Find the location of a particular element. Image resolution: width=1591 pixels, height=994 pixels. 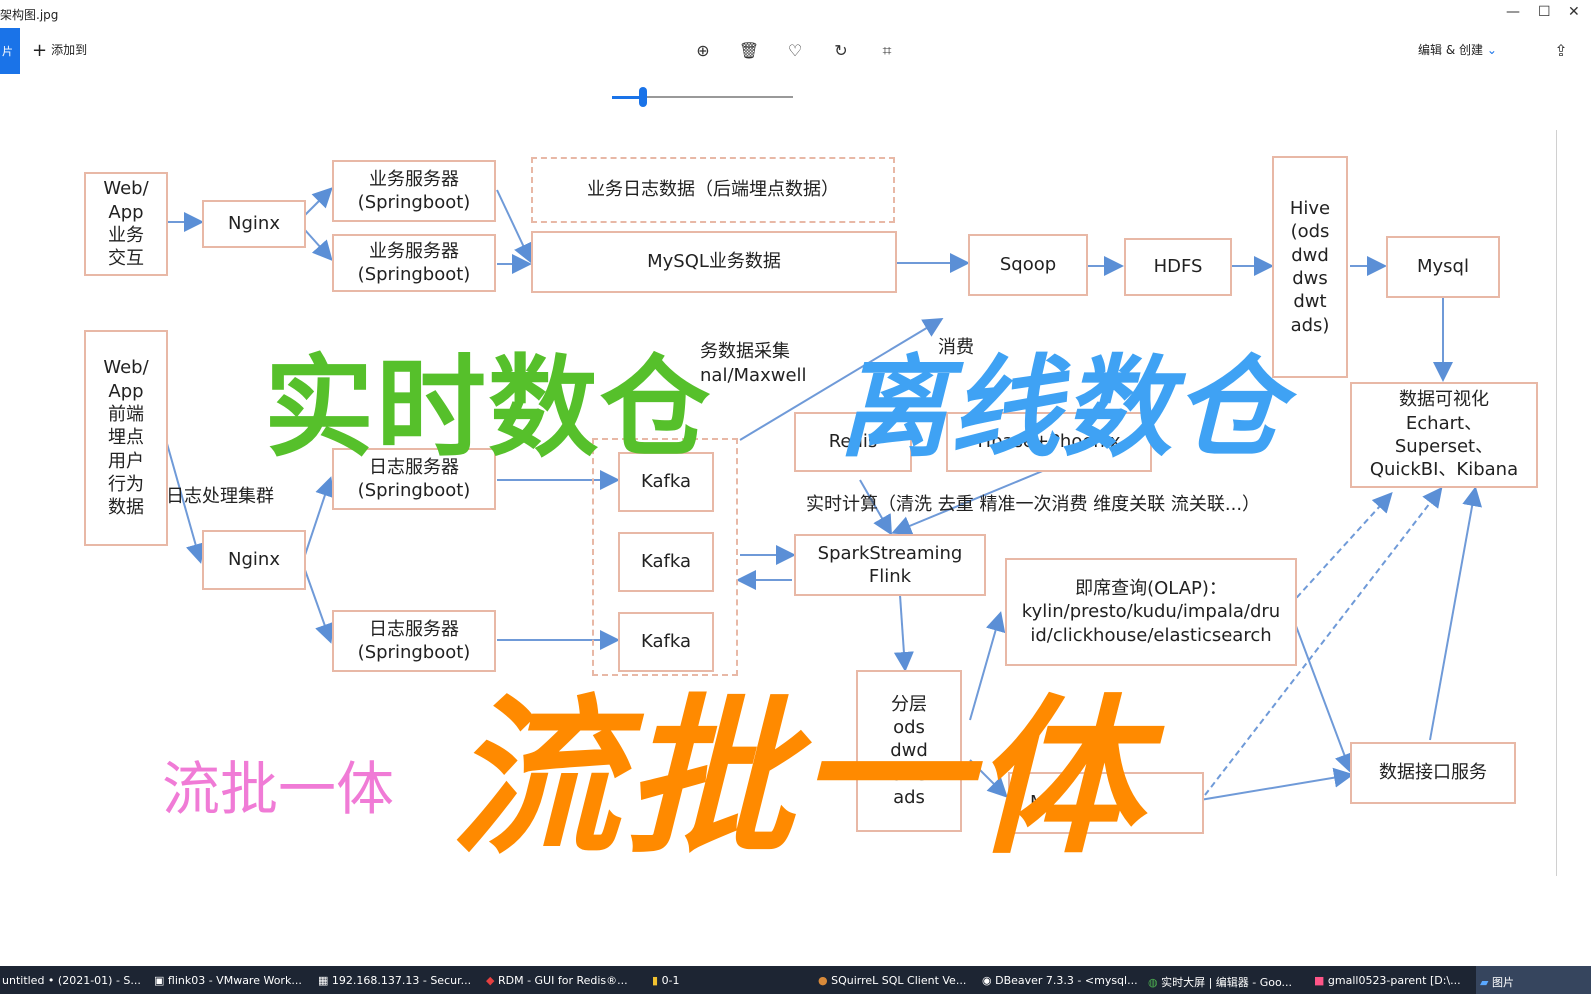

biz-server-1-label: 业务服务器 (Springboot) is located at coordinates (414, 190).